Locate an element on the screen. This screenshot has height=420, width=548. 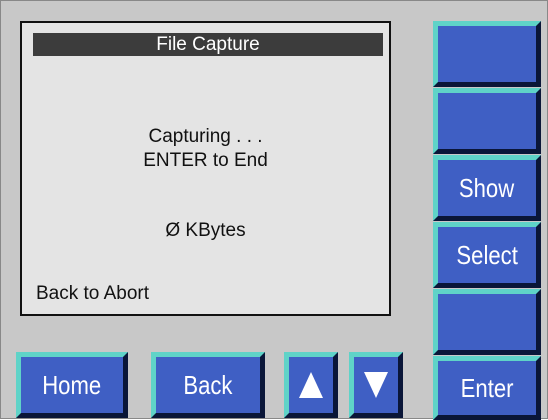
home-button: Home is located at coordinates (72, 385).